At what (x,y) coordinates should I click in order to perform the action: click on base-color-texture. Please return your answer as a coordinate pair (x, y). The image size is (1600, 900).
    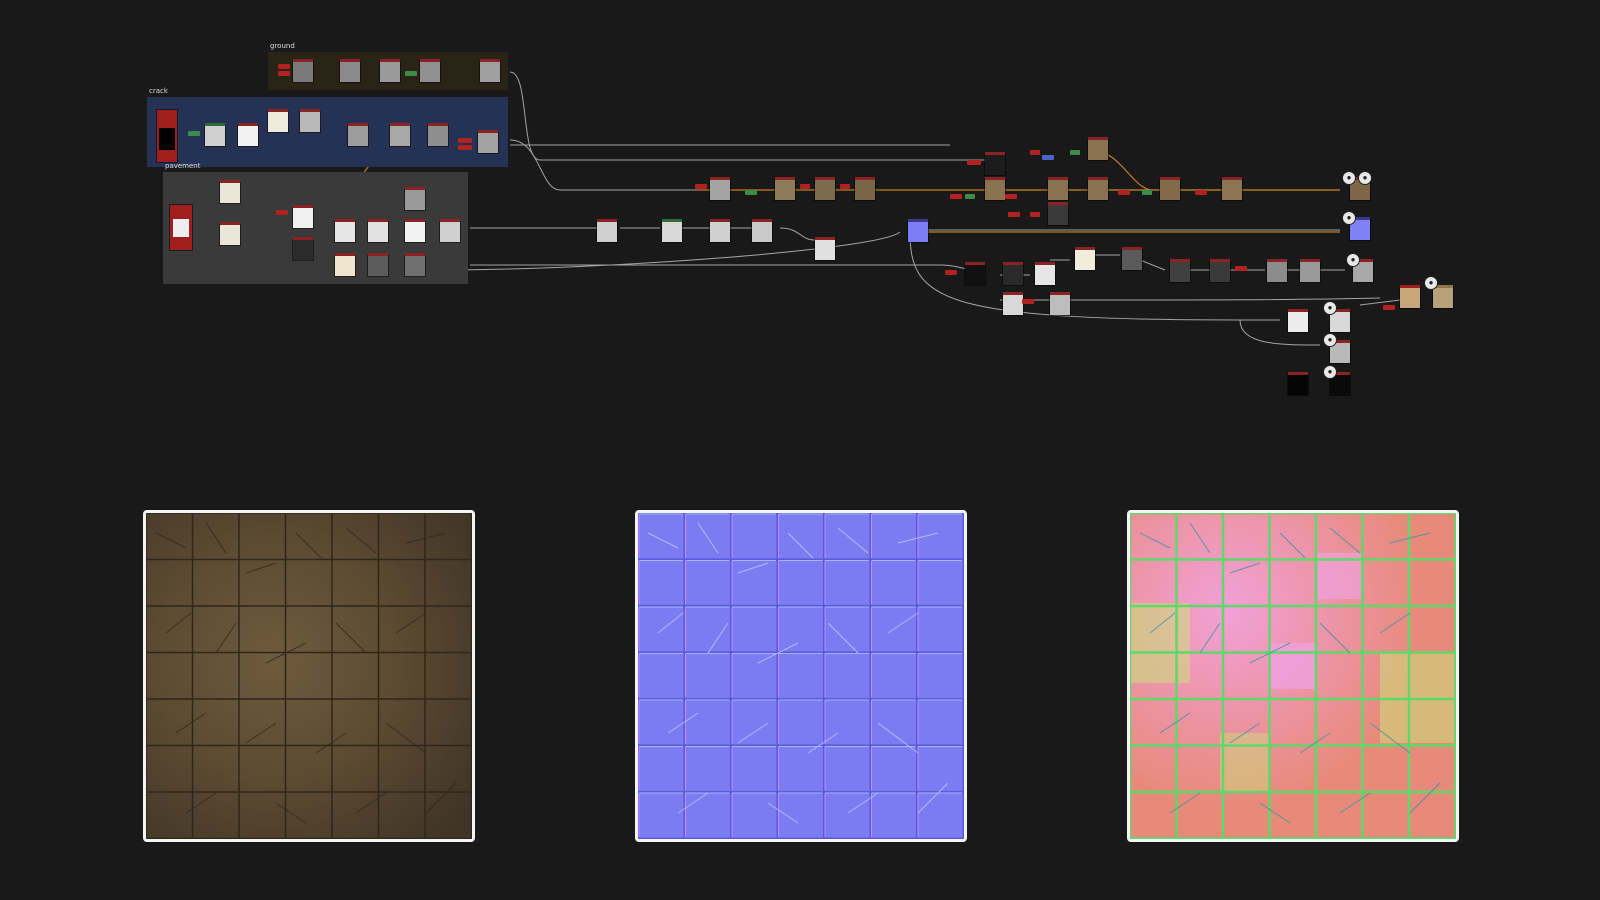
    Looking at the image, I should click on (309, 676).